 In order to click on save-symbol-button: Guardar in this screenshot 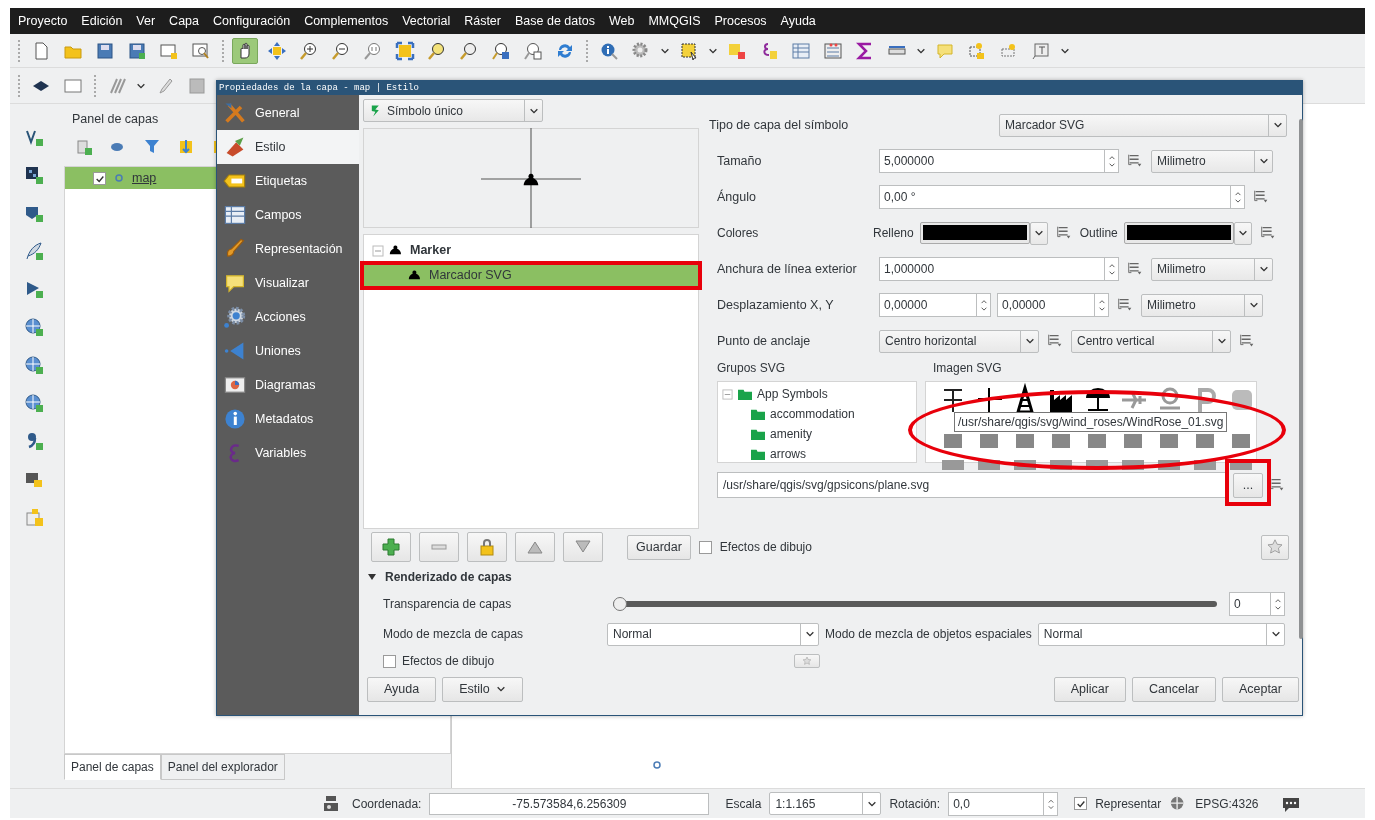, I will do `click(659, 547)`.